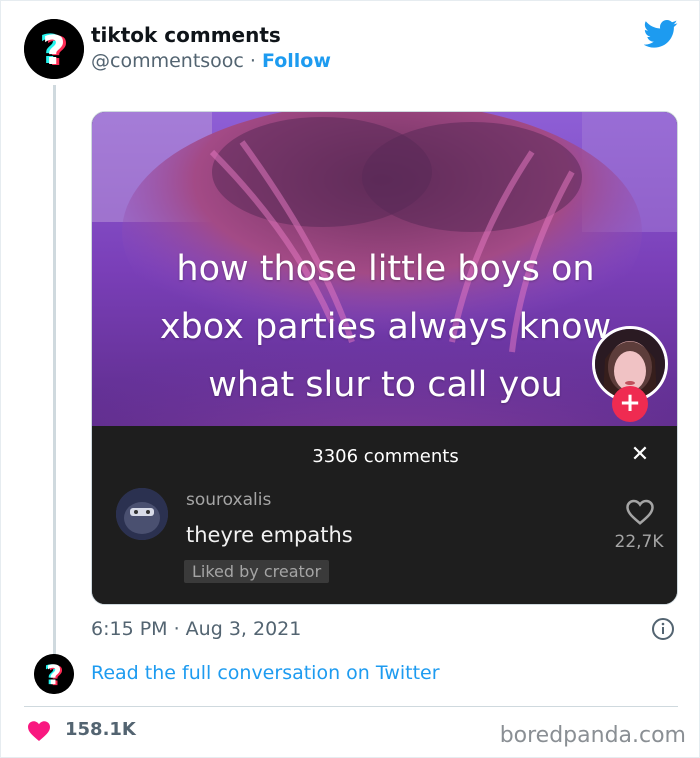 This screenshot has height=758, width=700. What do you see at coordinates (385, 269) in the screenshot?
I see `caption-line: how those little boys on` at bounding box center [385, 269].